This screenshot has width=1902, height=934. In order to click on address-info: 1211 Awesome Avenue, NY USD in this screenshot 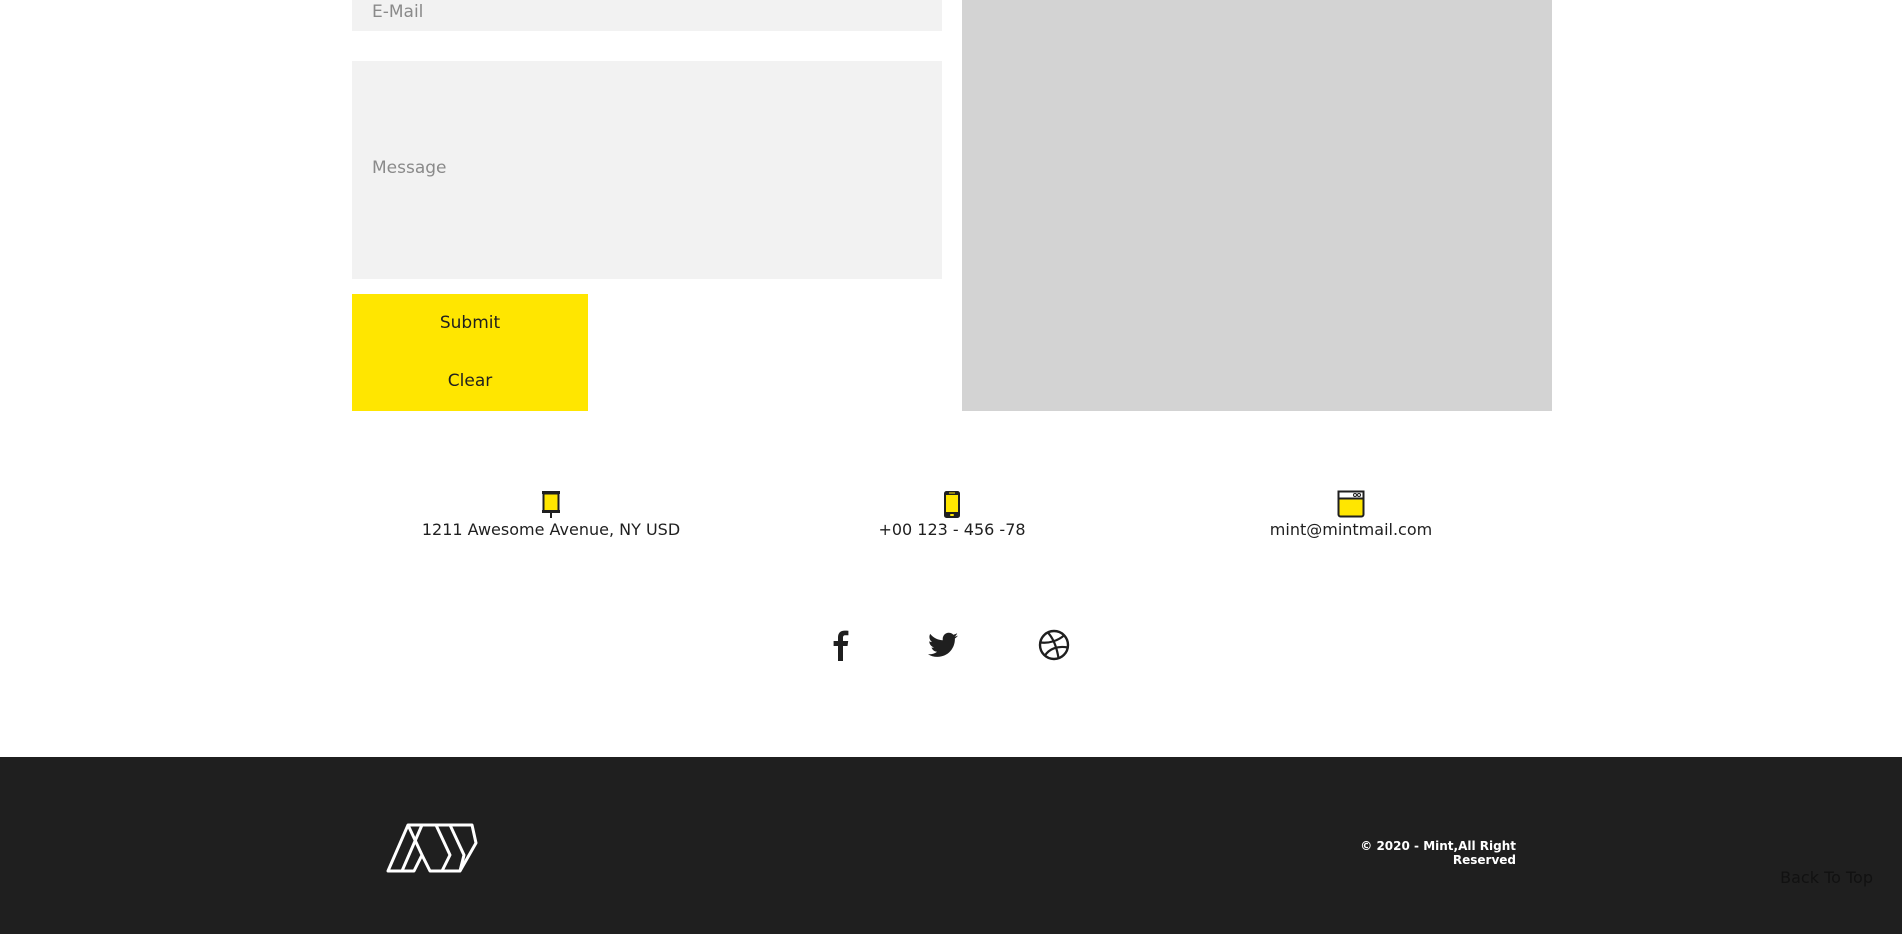, I will do `click(551, 515)`.